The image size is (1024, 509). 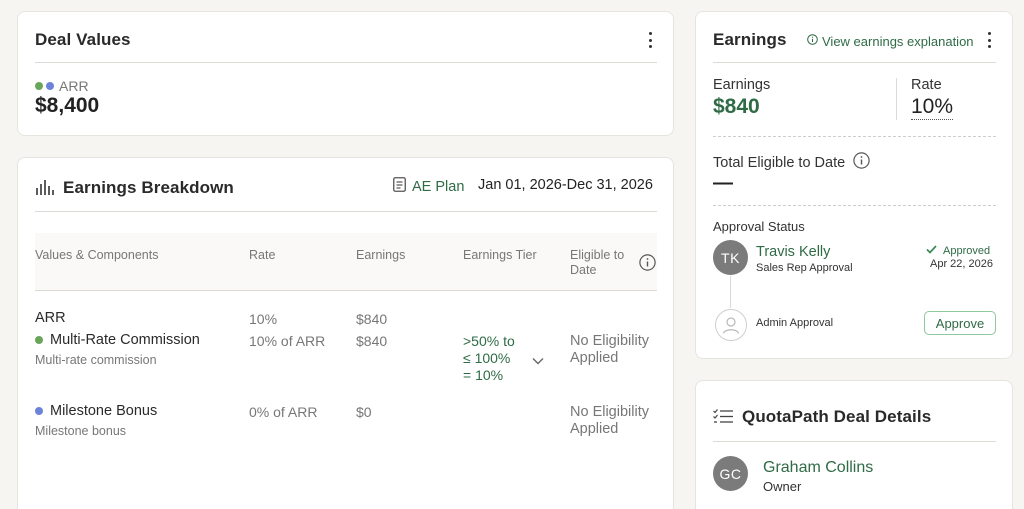 I want to click on user-icon, so click(x=731, y=325).